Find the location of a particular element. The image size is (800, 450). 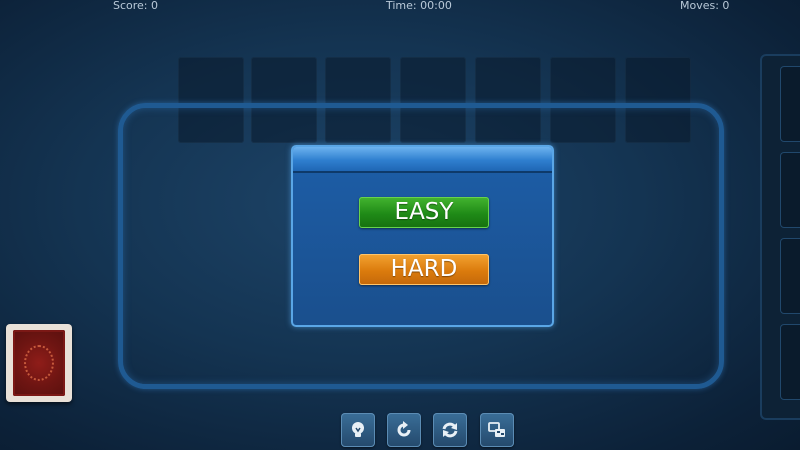

undo-icon is located at coordinates (404, 429).